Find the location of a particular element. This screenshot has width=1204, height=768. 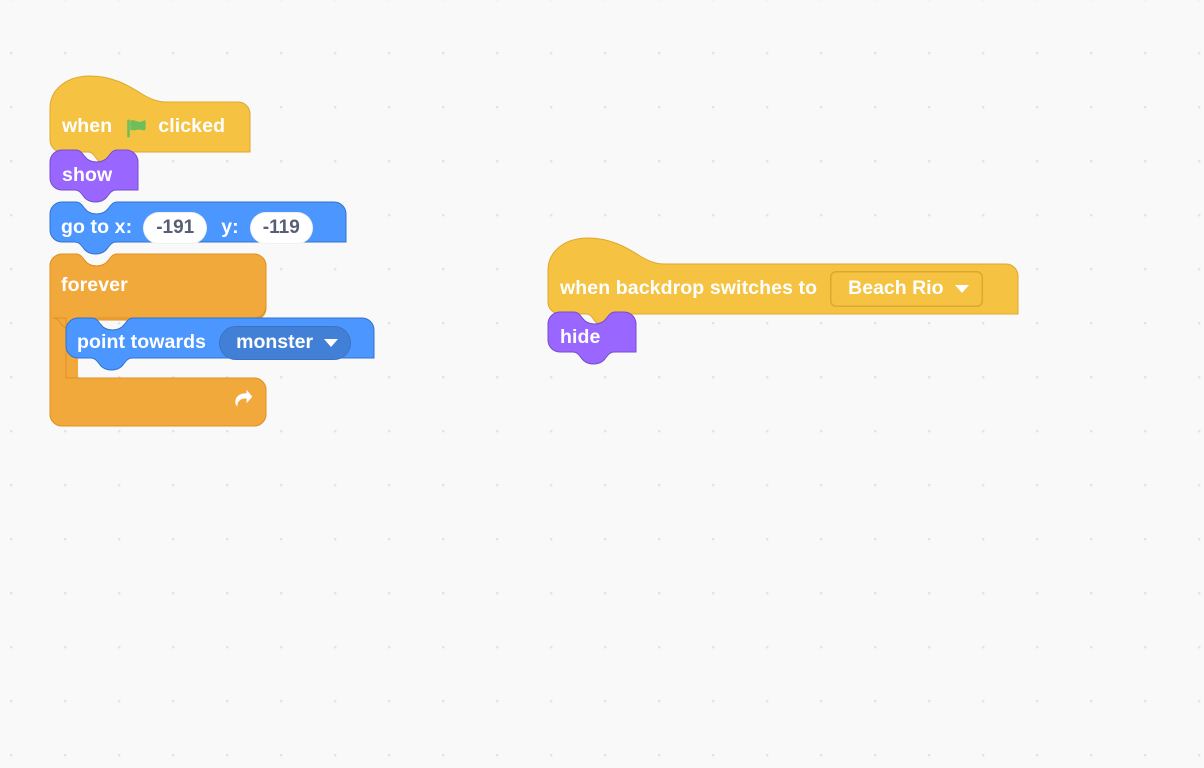

backdrop-name-value: Beach Rio is located at coordinates (896, 287).